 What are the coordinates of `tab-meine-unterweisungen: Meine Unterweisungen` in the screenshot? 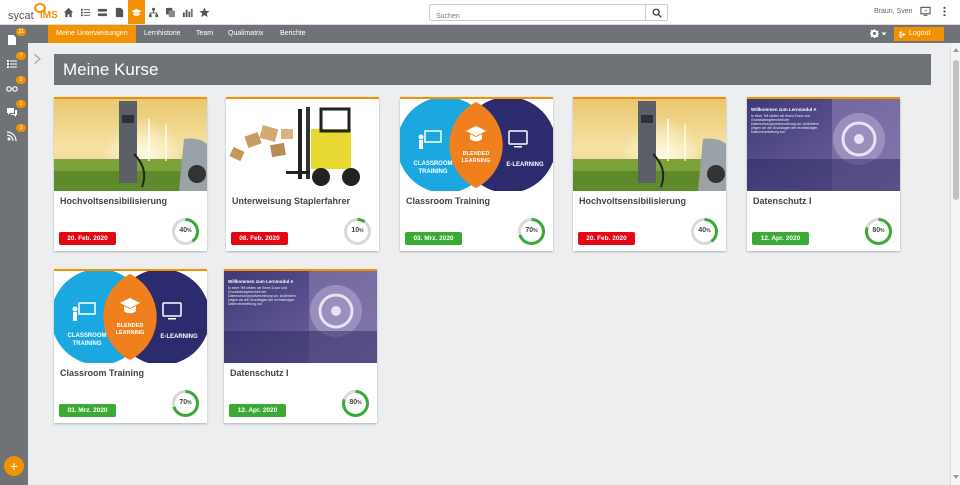 It's located at (92, 34).